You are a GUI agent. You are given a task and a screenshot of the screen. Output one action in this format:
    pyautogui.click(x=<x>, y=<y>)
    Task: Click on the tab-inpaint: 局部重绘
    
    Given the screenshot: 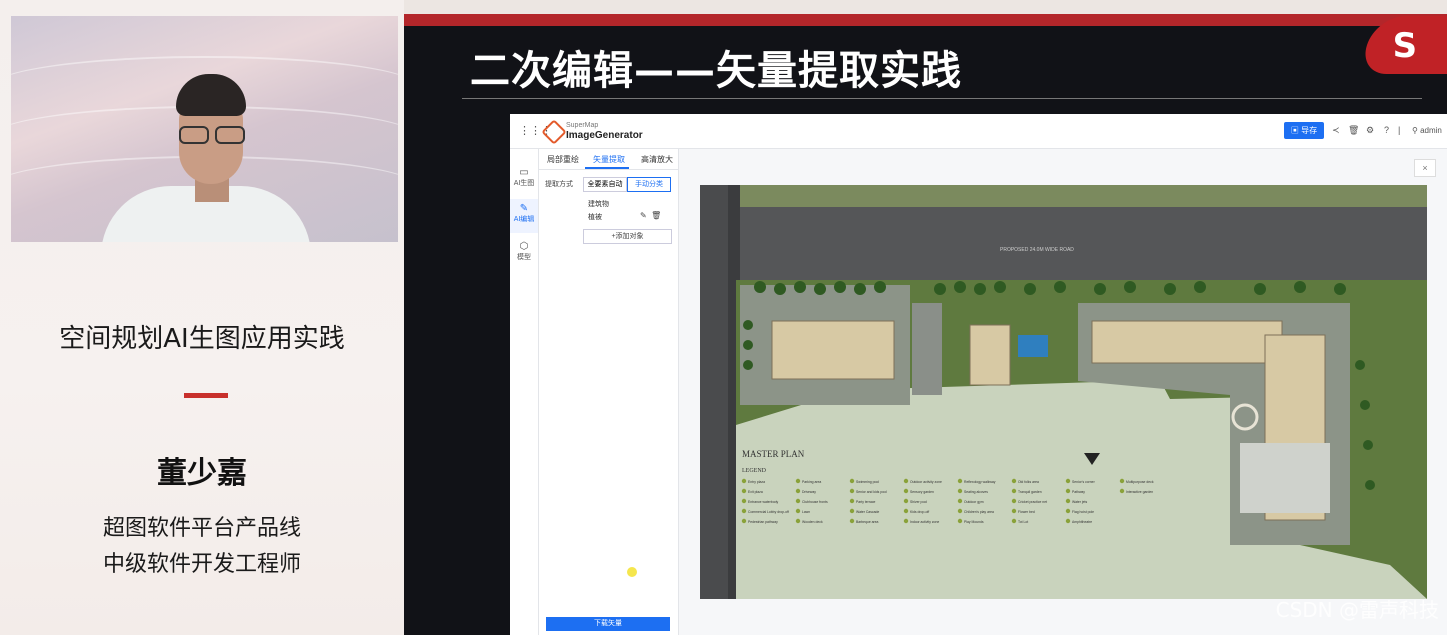 What is the action you would take?
    pyautogui.click(x=563, y=159)
    